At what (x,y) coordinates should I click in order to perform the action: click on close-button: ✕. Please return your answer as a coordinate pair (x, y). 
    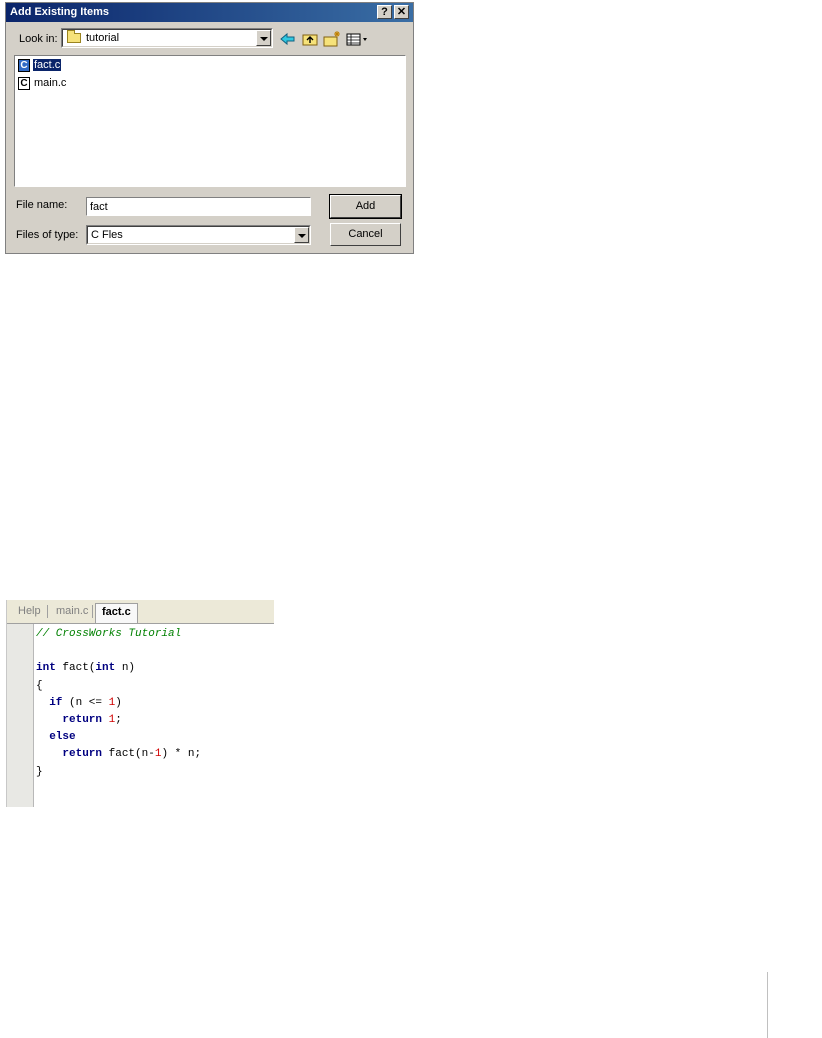
    Looking at the image, I should click on (401, 12).